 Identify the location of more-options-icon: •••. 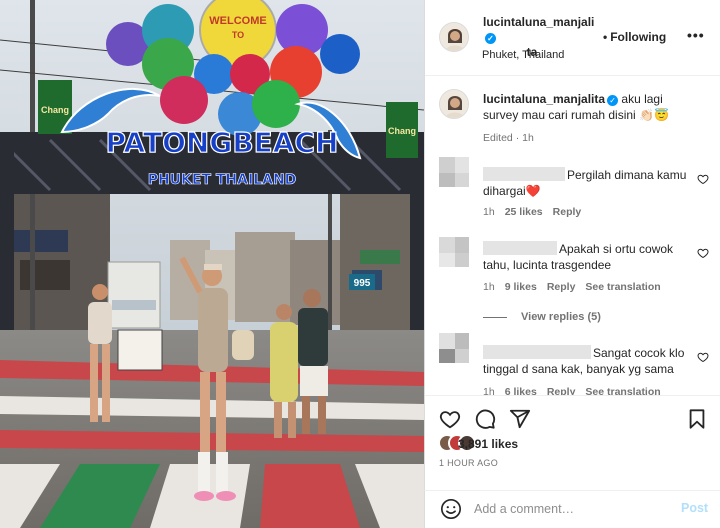
(696, 35).